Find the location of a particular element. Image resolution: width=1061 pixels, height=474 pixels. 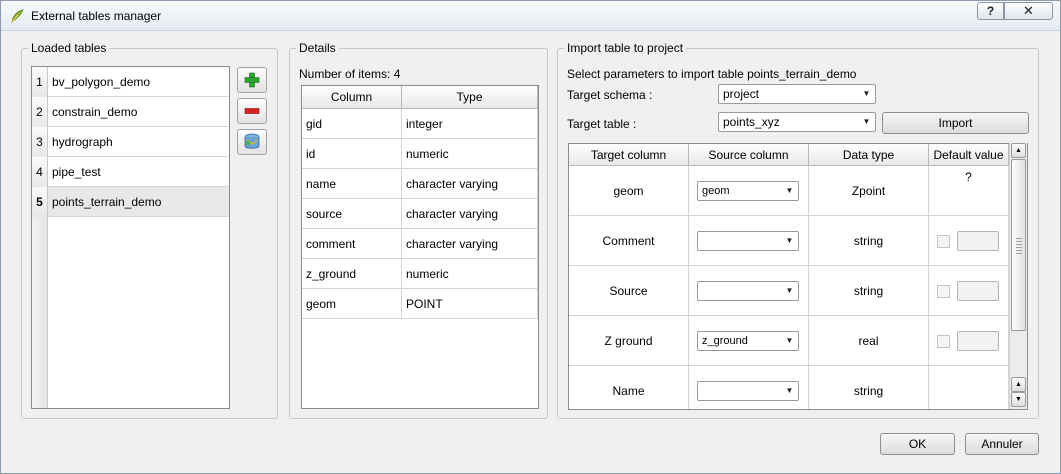

list-item: 1 bv_polygon_demo is located at coordinates (130, 82).